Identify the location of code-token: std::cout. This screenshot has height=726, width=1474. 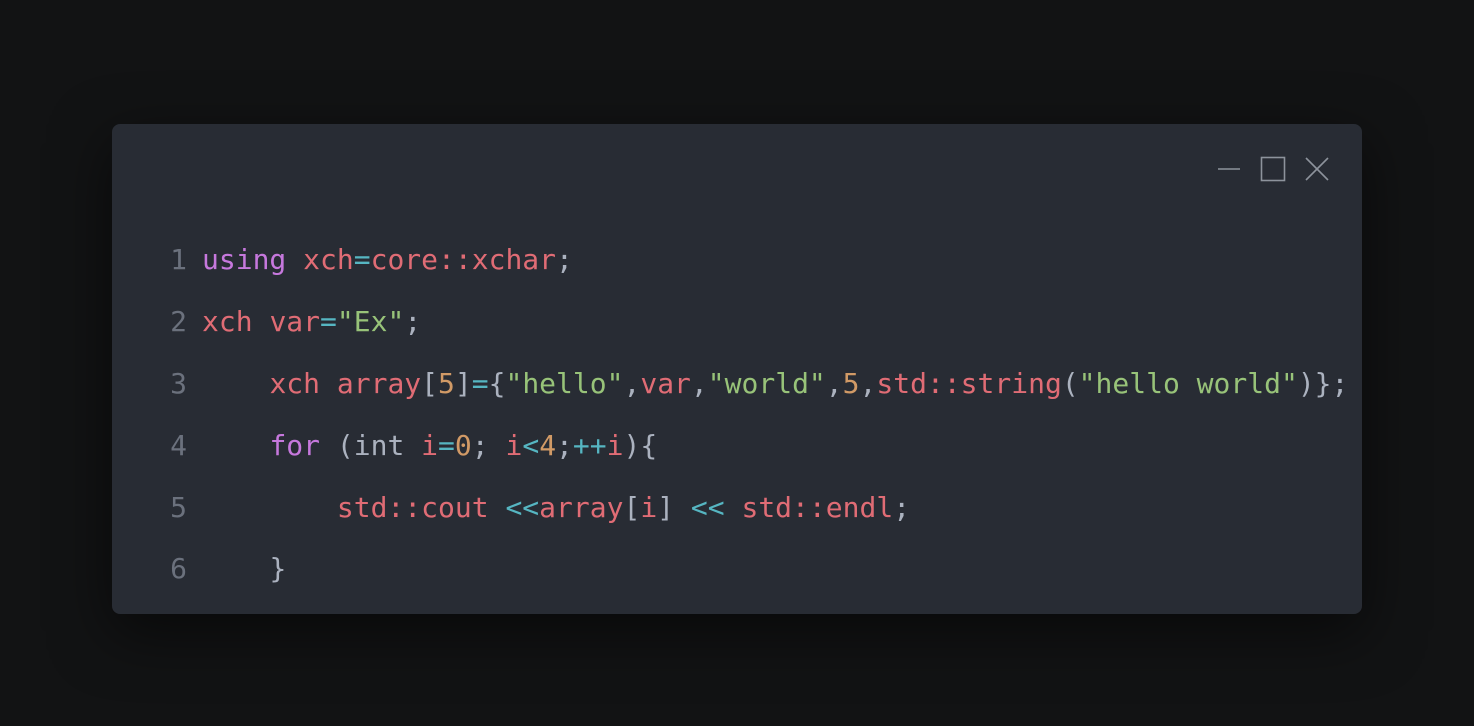
(412, 507).